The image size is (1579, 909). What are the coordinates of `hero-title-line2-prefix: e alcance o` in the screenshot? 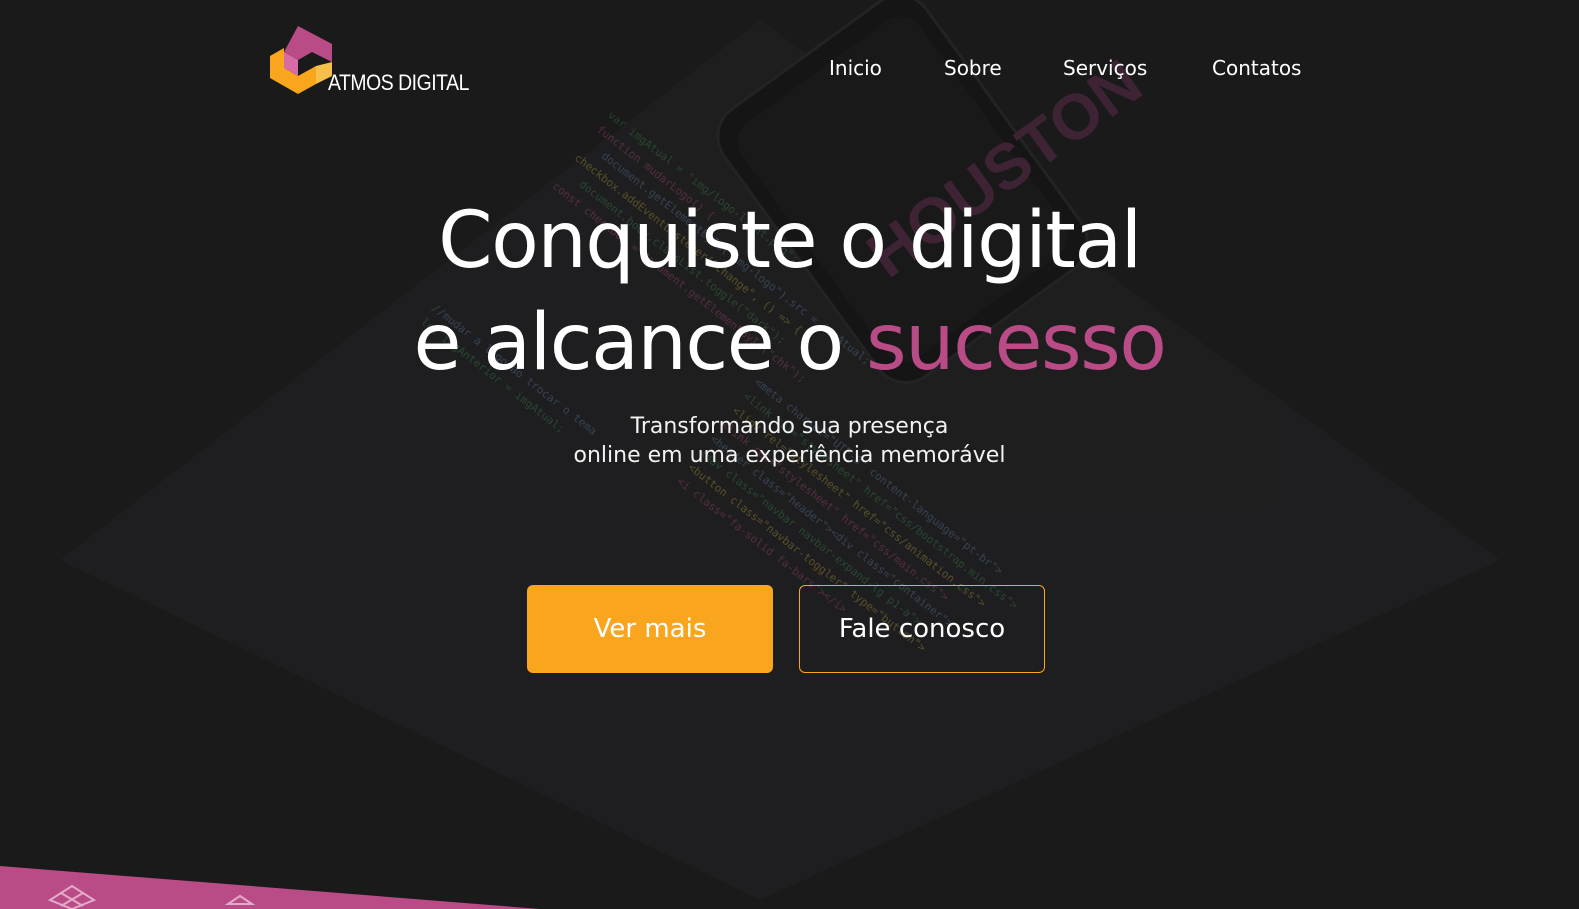 It's located at (640, 343).